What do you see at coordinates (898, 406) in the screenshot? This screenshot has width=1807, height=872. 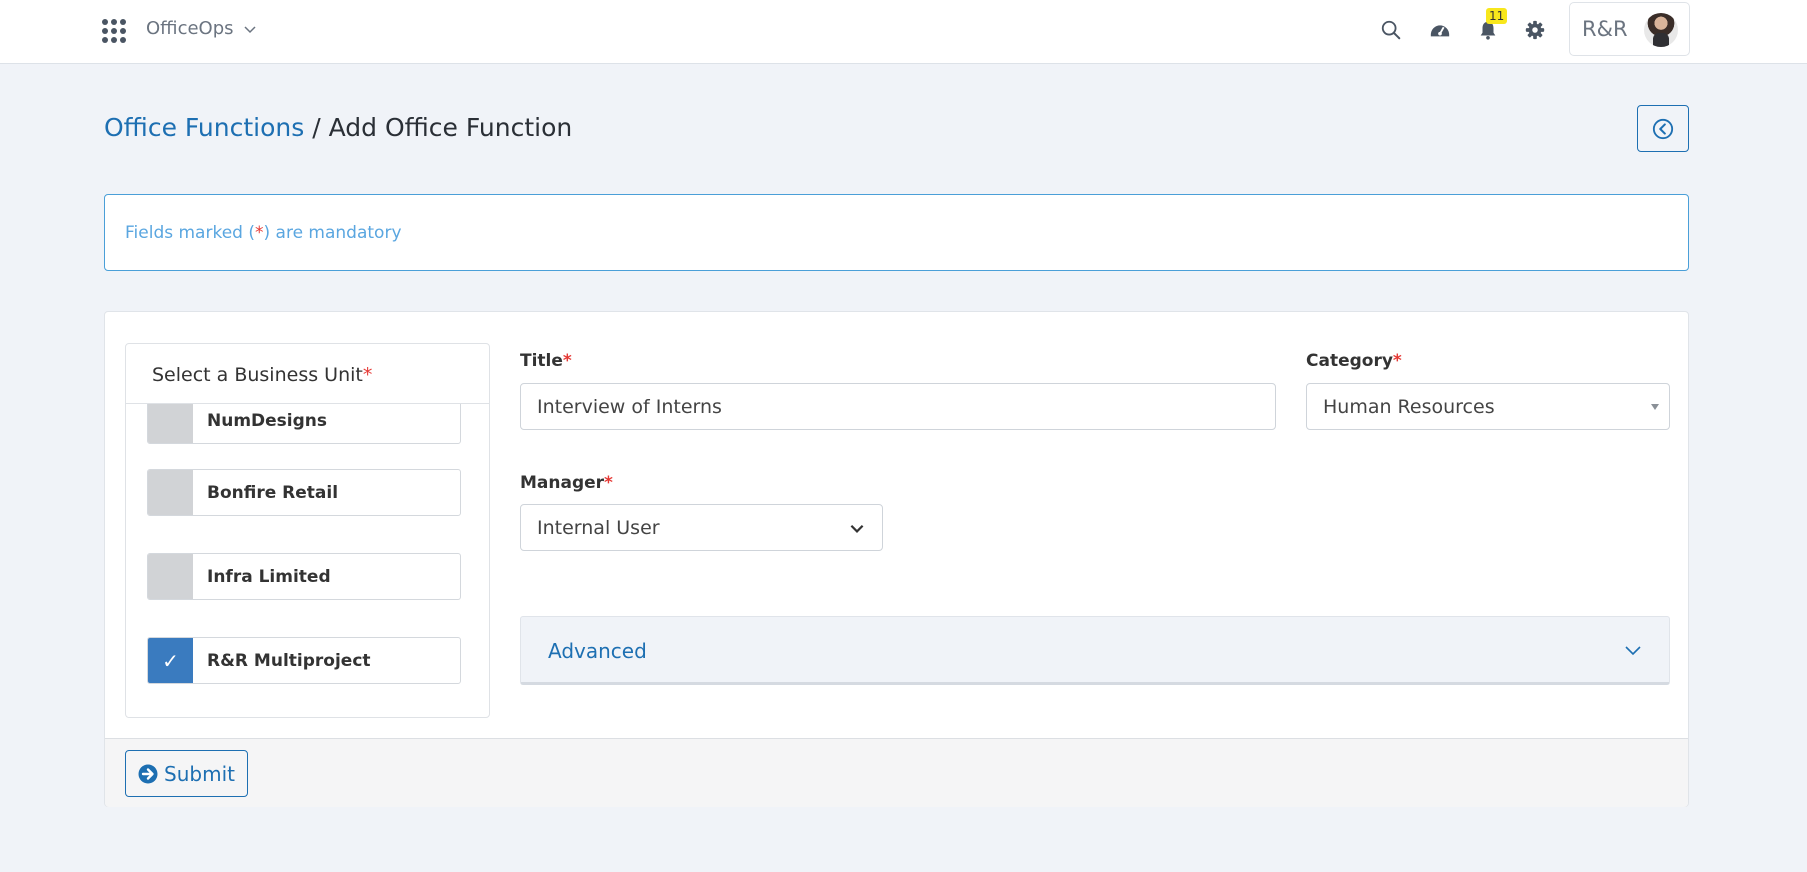 I see `title-input: Interview of Interns` at bounding box center [898, 406].